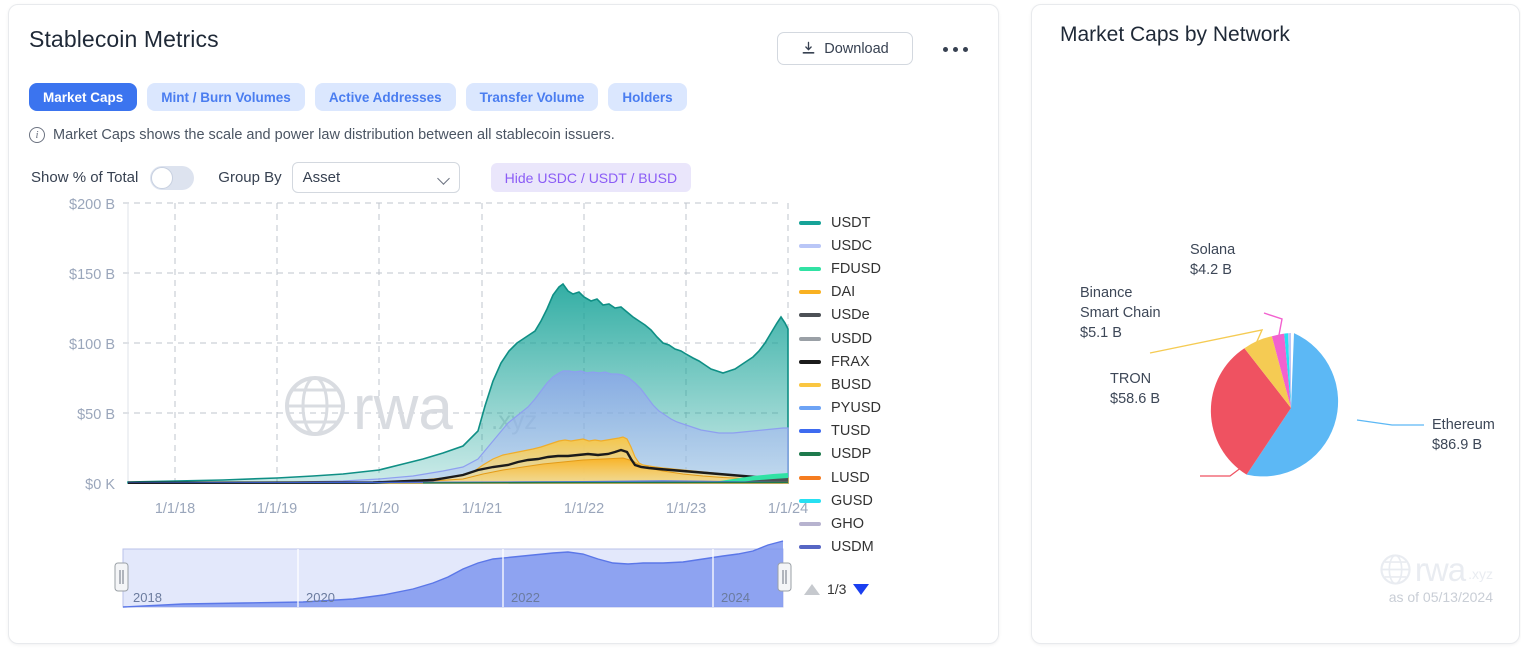 This screenshot has width=1521, height=651. What do you see at coordinates (1175, 34) in the screenshot?
I see `pie-chart-title: Market Caps by Network` at bounding box center [1175, 34].